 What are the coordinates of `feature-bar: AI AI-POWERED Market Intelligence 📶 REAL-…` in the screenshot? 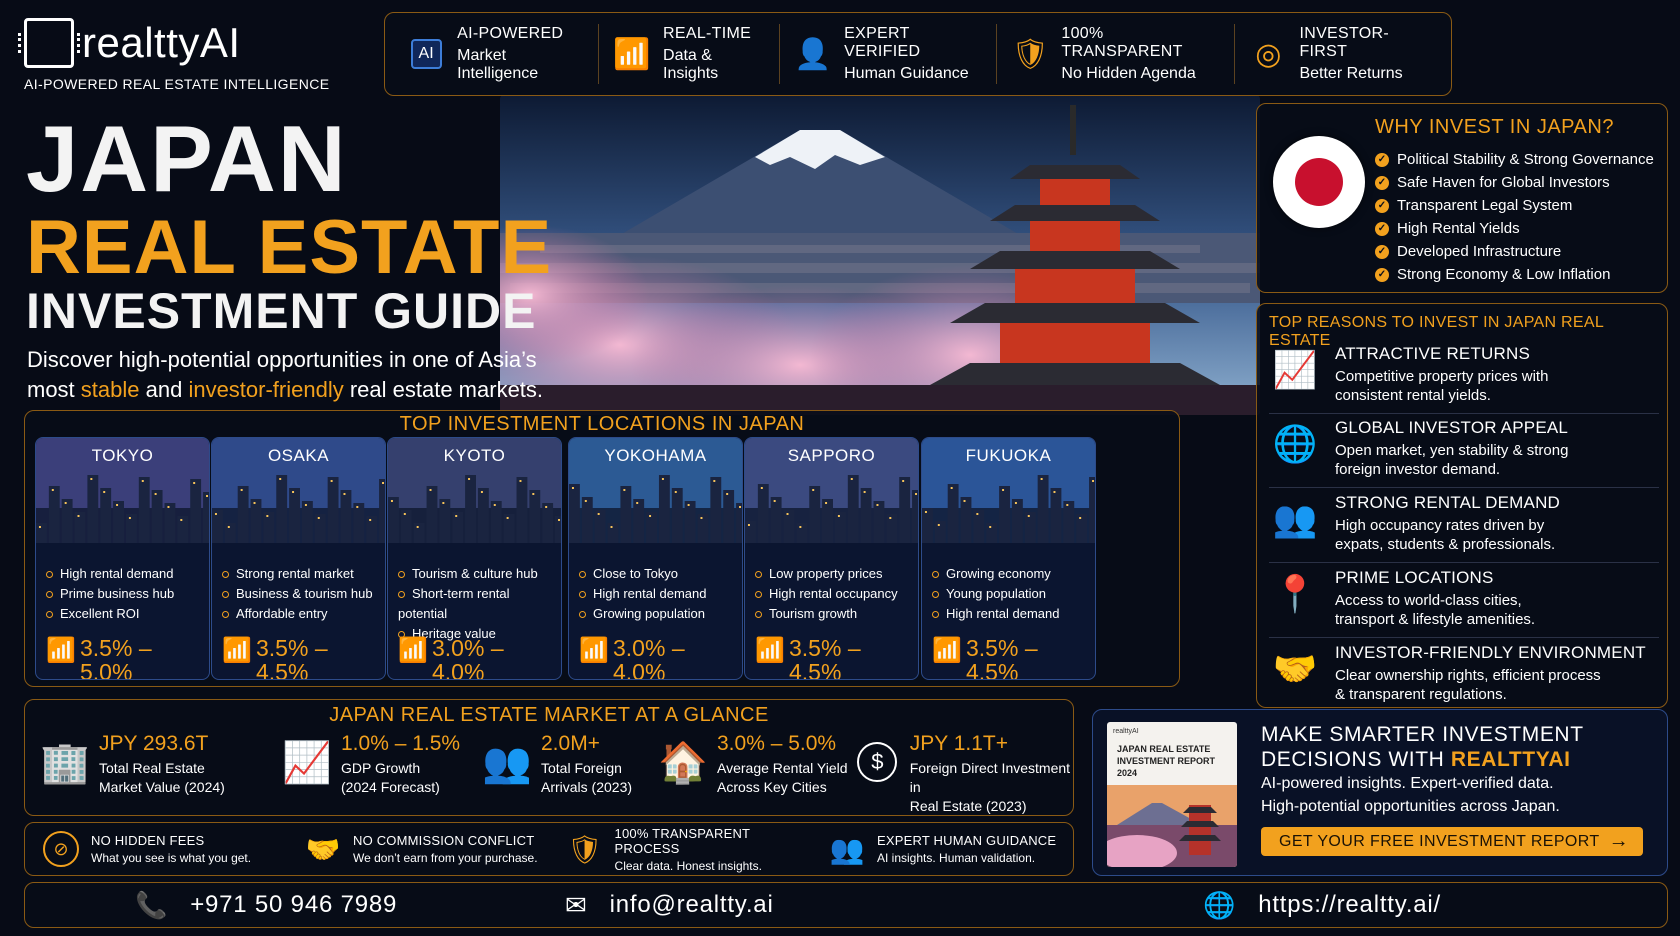 It's located at (918, 54).